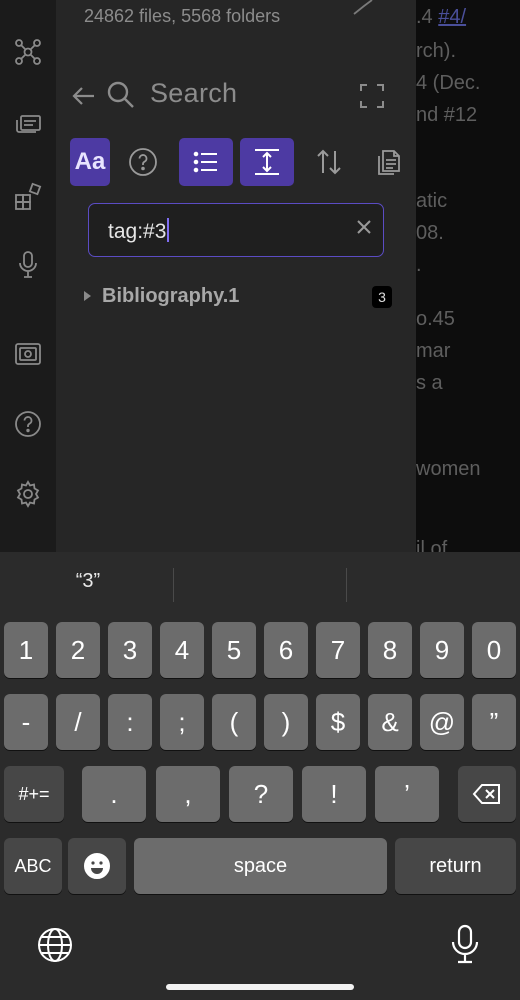 Image resolution: width=520 pixels, height=1000 pixels. Describe the element at coordinates (28, 494) in the screenshot. I see `settings-icon` at that location.